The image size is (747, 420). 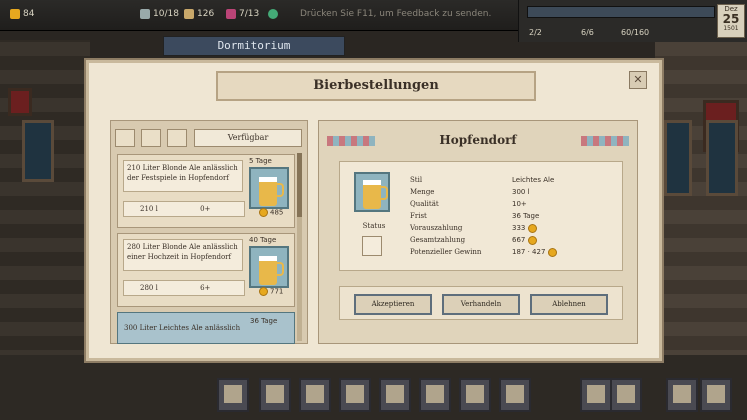 What do you see at coordinates (372, 246) in the screenshot?
I see `status-seal-icon` at bounding box center [372, 246].